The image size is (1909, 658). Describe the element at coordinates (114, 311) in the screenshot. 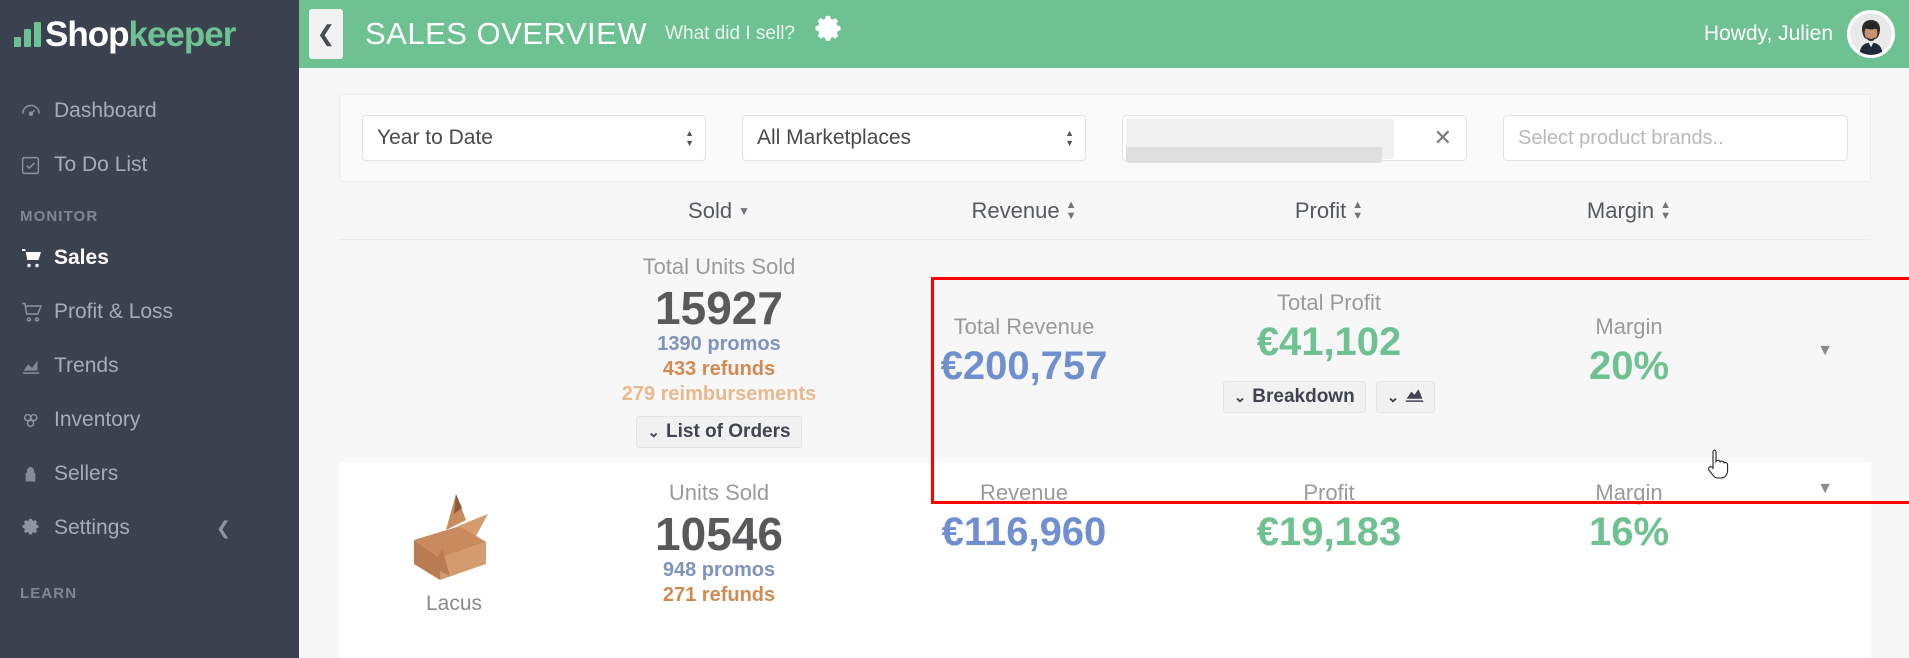

I see `sidebar-item-label: Profit & Loss` at that location.